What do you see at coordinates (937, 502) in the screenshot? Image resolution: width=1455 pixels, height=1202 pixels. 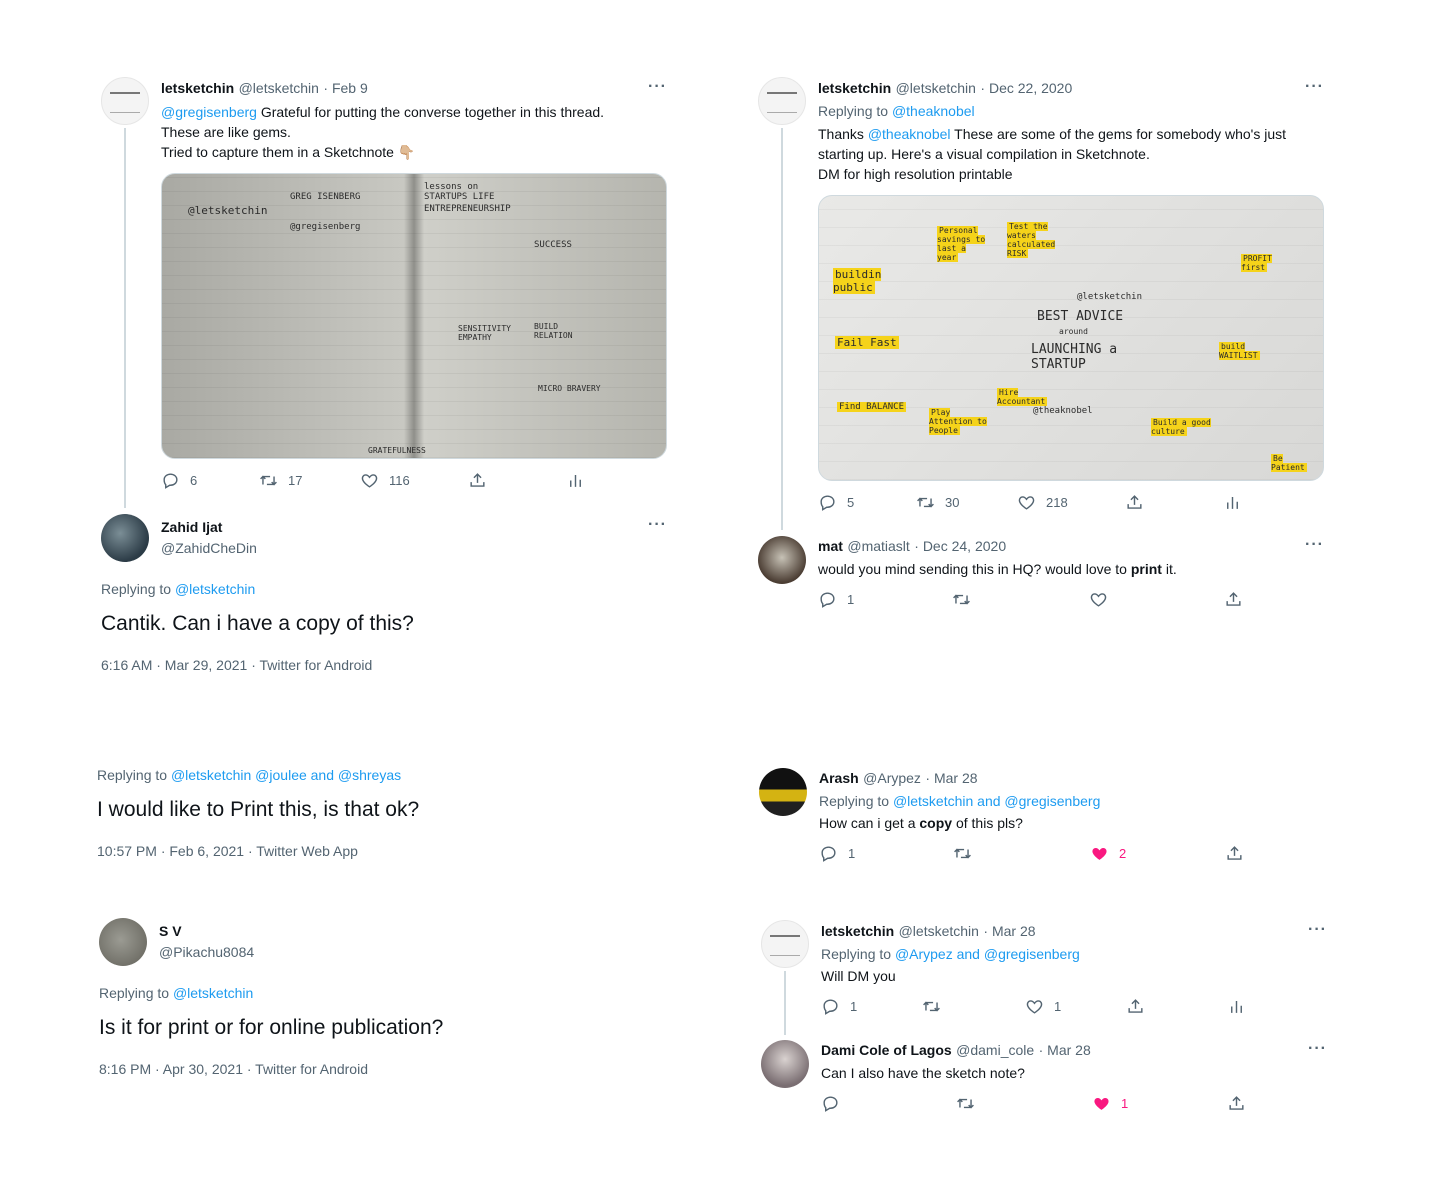 I see `retweet-button: 30` at bounding box center [937, 502].